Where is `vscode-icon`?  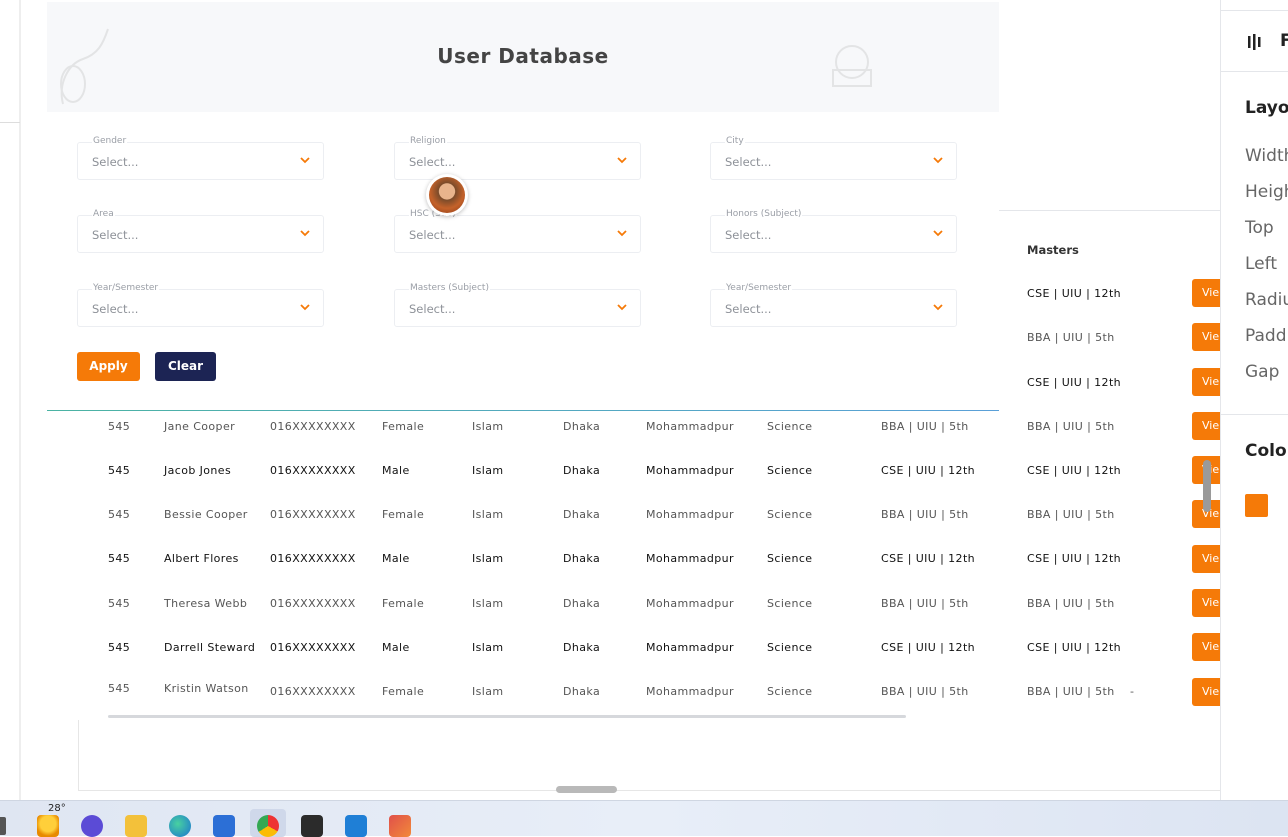 vscode-icon is located at coordinates (356, 826).